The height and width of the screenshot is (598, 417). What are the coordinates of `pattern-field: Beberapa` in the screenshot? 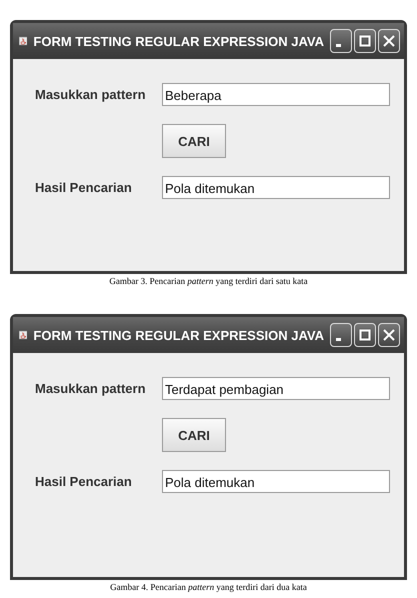 It's located at (276, 94).